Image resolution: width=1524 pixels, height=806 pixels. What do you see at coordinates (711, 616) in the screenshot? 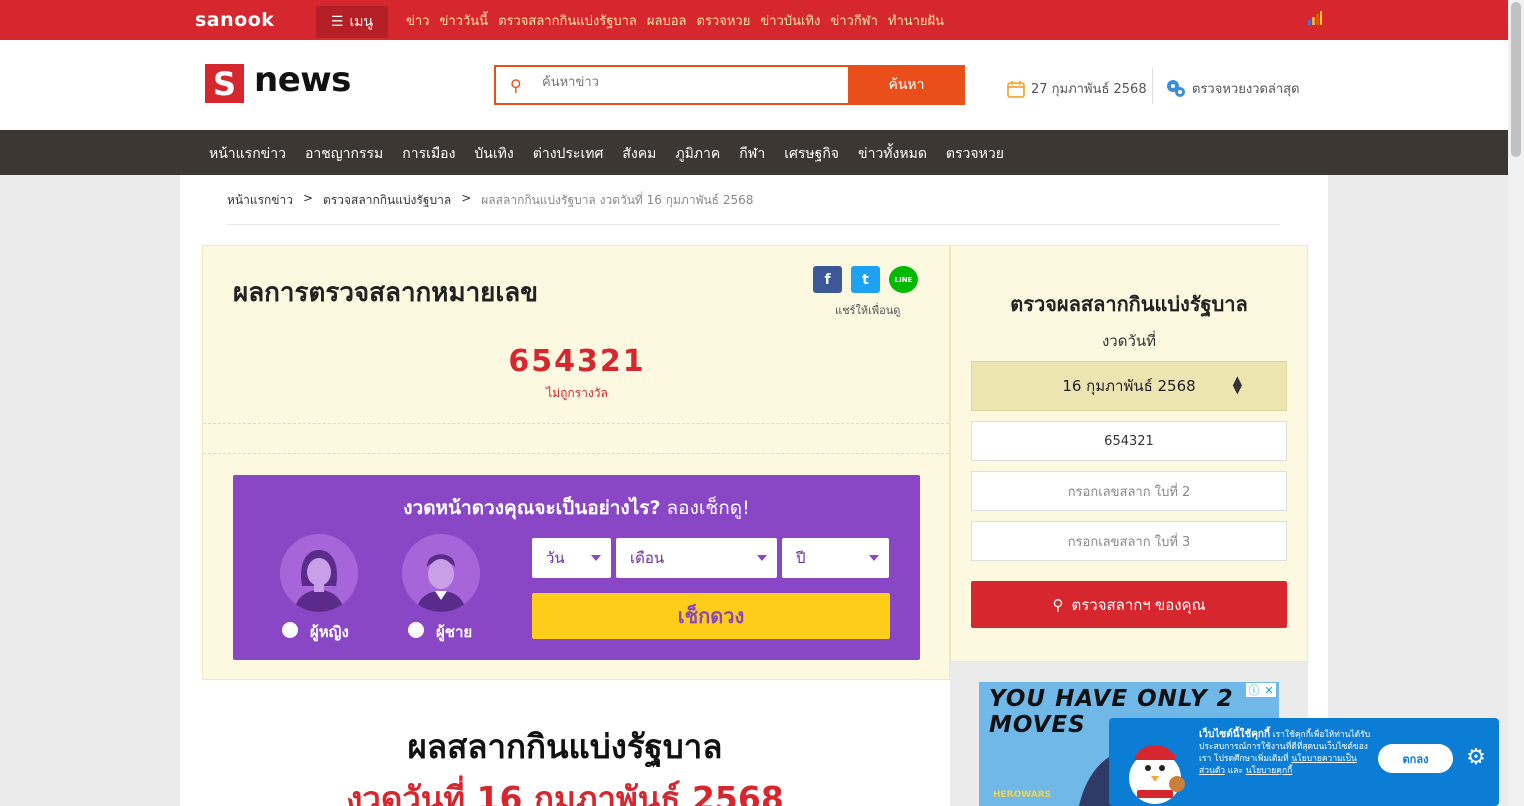
I see `check-horoscope-button: เช็กดวง` at bounding box center [711, 616].